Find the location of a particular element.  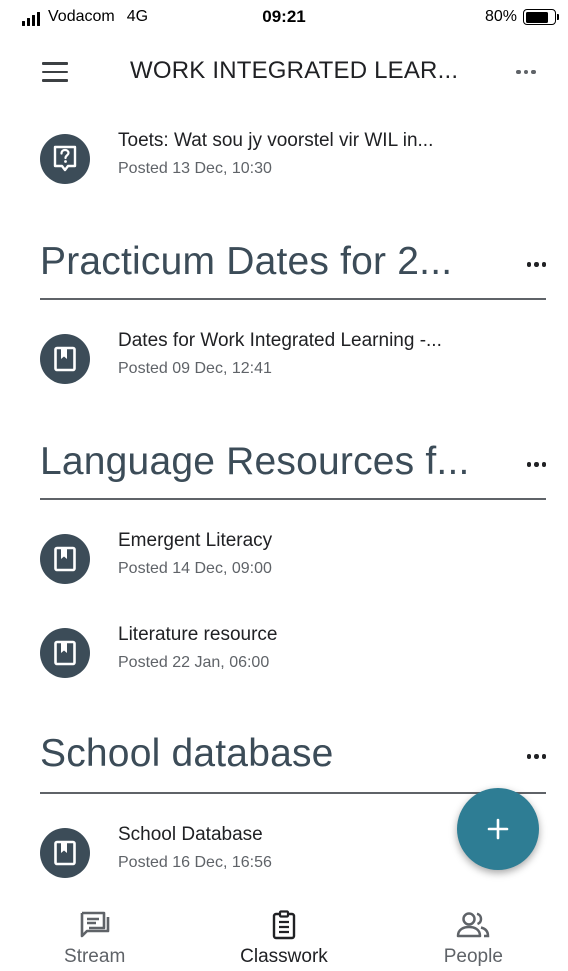

tab-label: Classwork is located at coordinates (284, 956).